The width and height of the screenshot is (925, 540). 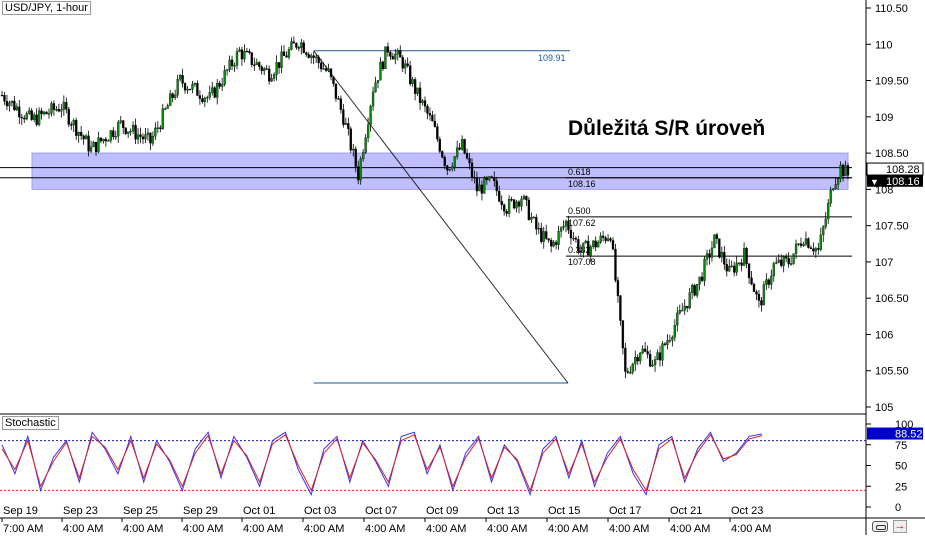 What do you see at coordinates (30, 423) in the screenshot?
I see `stochastic-label: Stochastic` at bounding box center [30, 423].